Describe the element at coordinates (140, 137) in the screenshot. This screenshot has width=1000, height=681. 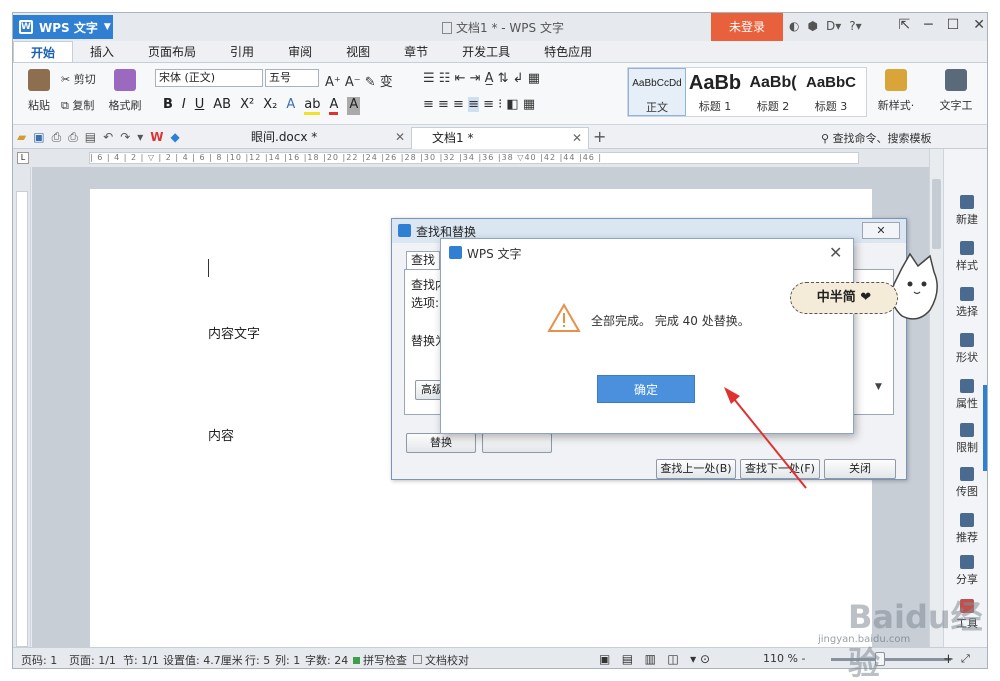
I see `customize-icon: ▾` at that location.